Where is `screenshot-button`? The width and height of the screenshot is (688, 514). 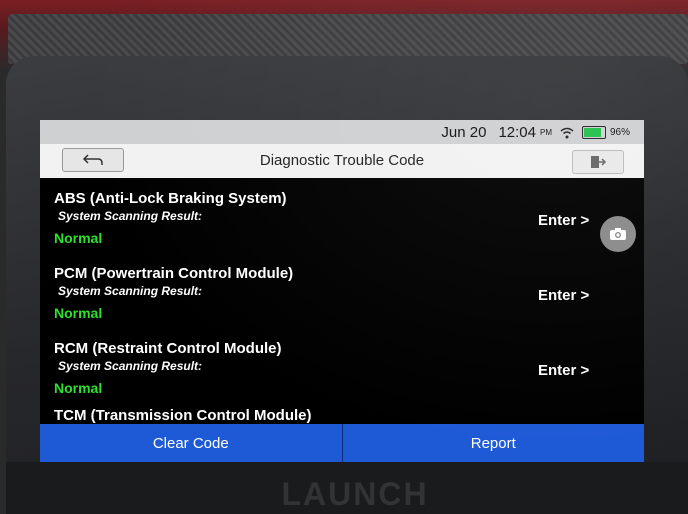
screenshot-button is located at coordinates (618, 234).